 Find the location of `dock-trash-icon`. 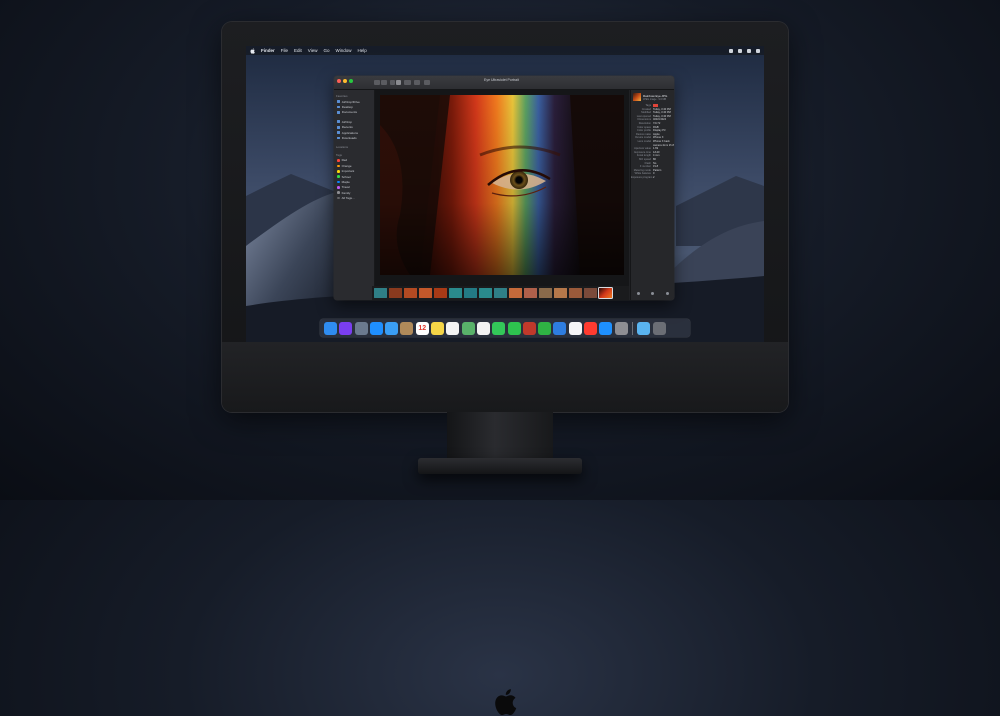

dock-trash-icon is located at coordinates (659, 328).